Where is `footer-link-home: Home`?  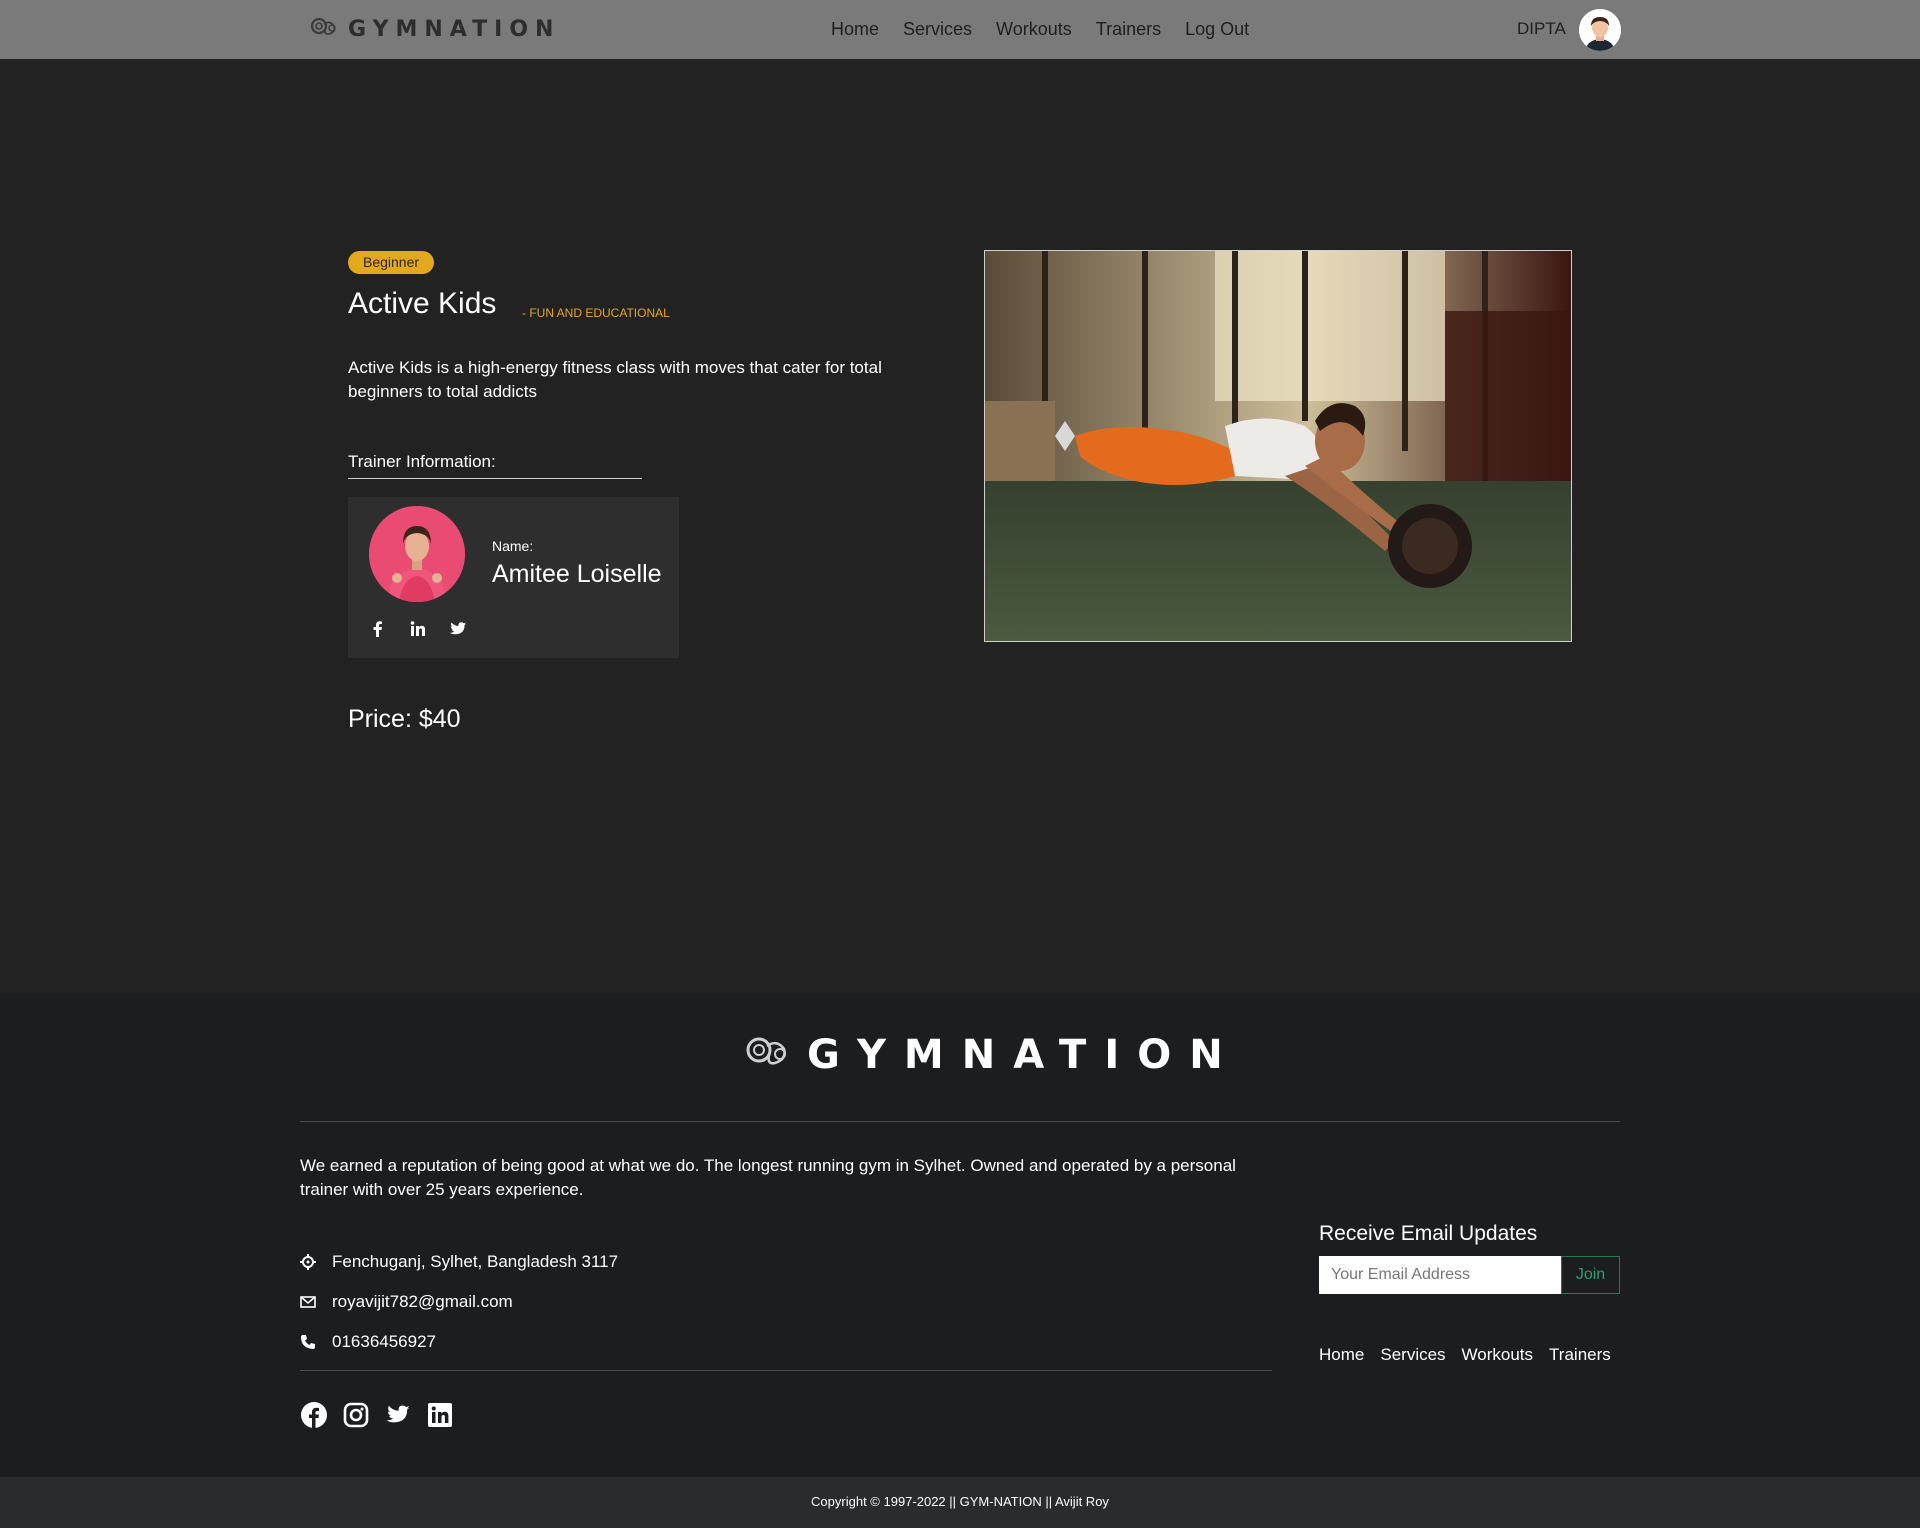 footer-link-home: Home is located at coordinates (1341, 1355).